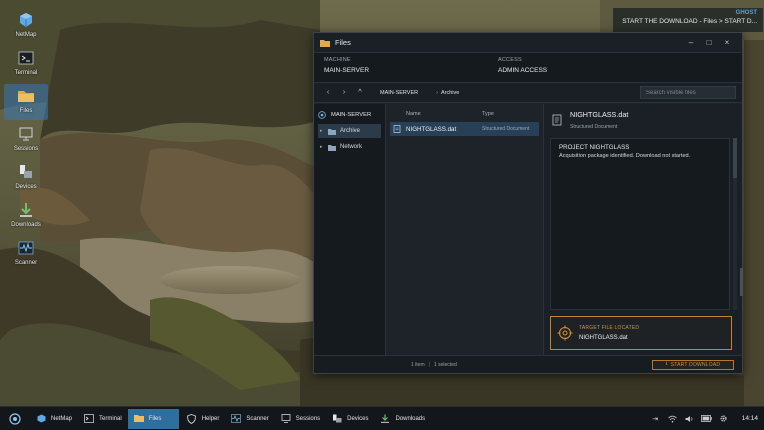  What do you see at coordinates (328, 93) in the screenshot?
I see `back-button: ‹` at bounding box center [328, 93].